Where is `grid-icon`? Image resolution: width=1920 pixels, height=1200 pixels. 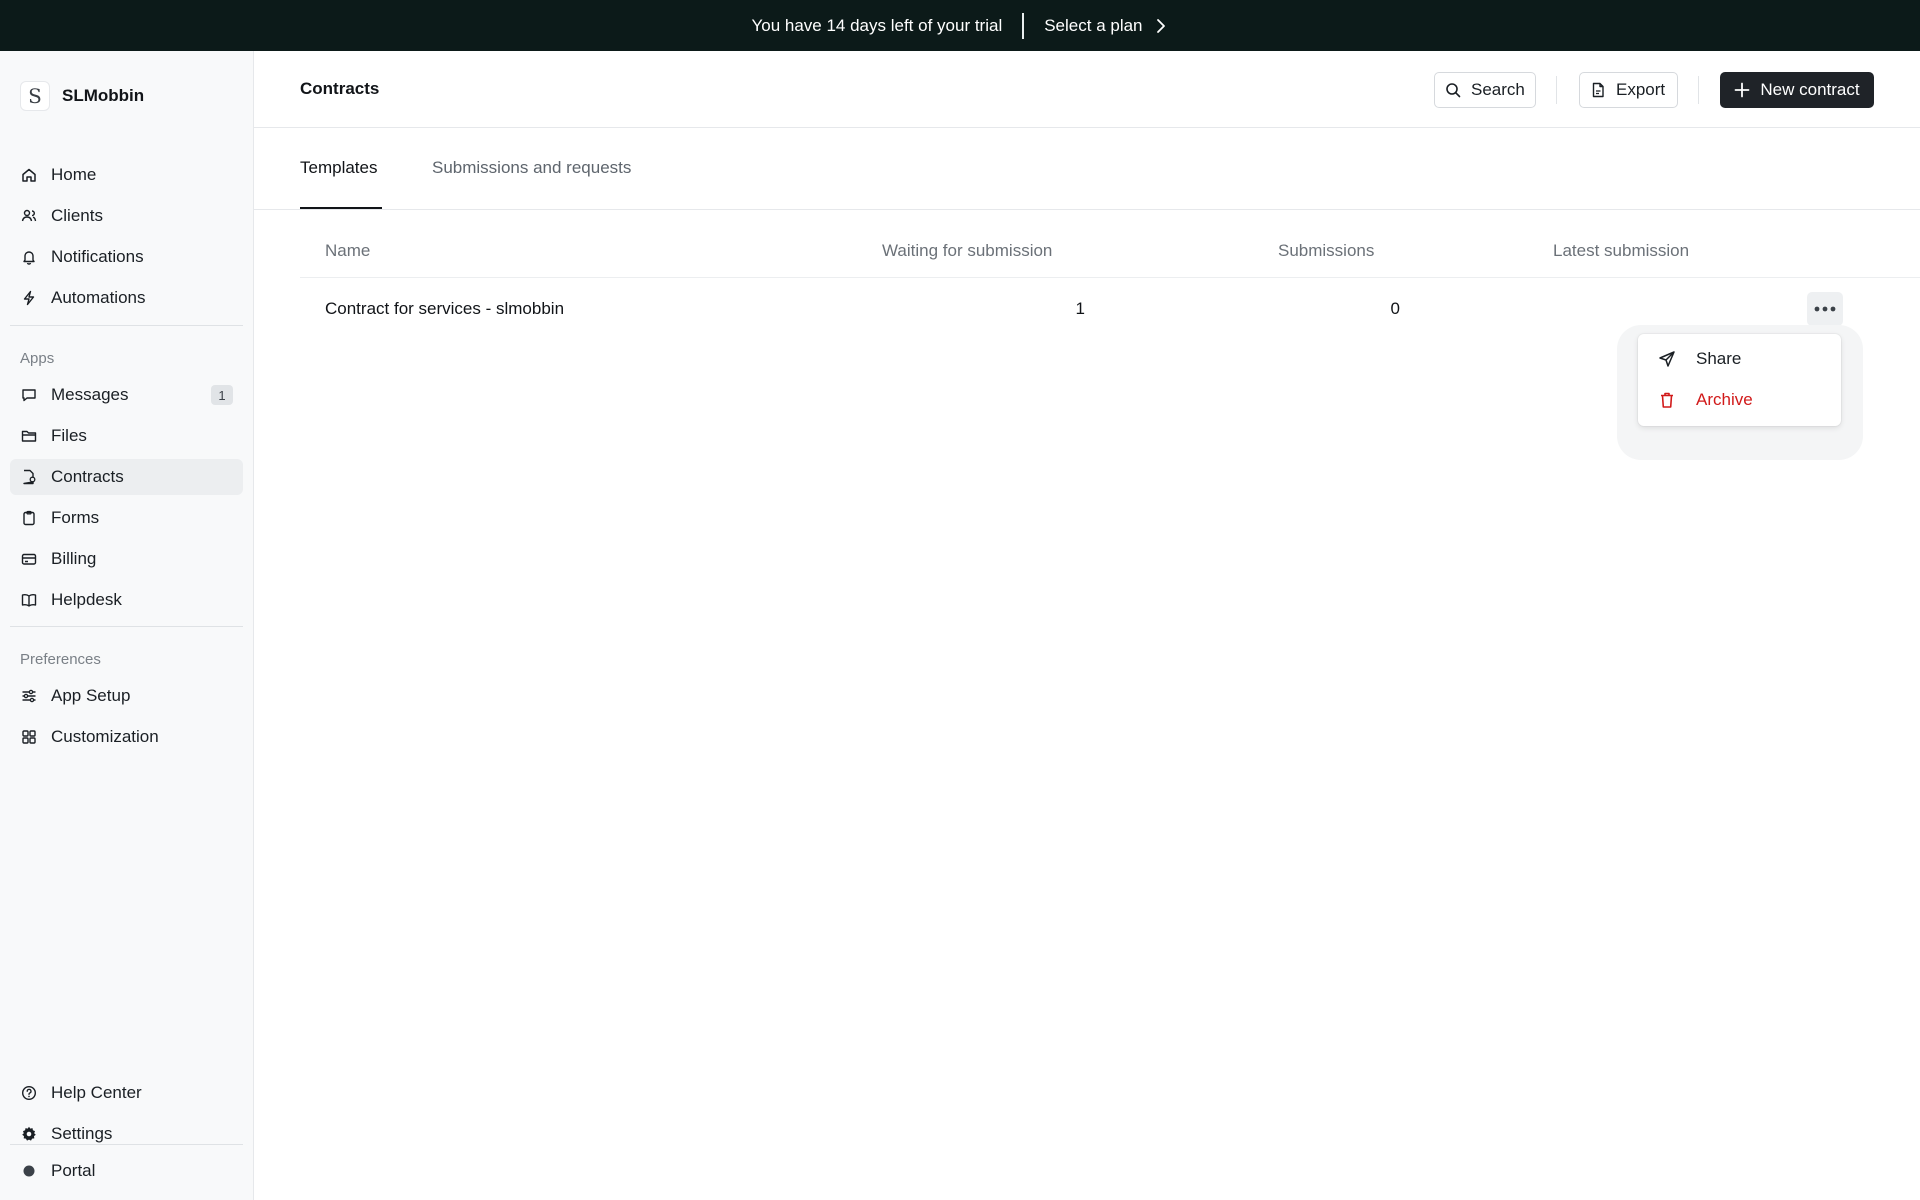 grid-icon is located at coordinates (28, 737).